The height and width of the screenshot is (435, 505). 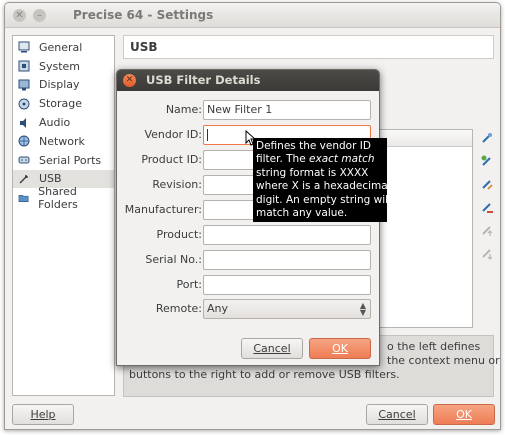 What do you see at coordinates (24, 104) in the screenshot?
I see `storage-icon` at bounding box center [24, 104].